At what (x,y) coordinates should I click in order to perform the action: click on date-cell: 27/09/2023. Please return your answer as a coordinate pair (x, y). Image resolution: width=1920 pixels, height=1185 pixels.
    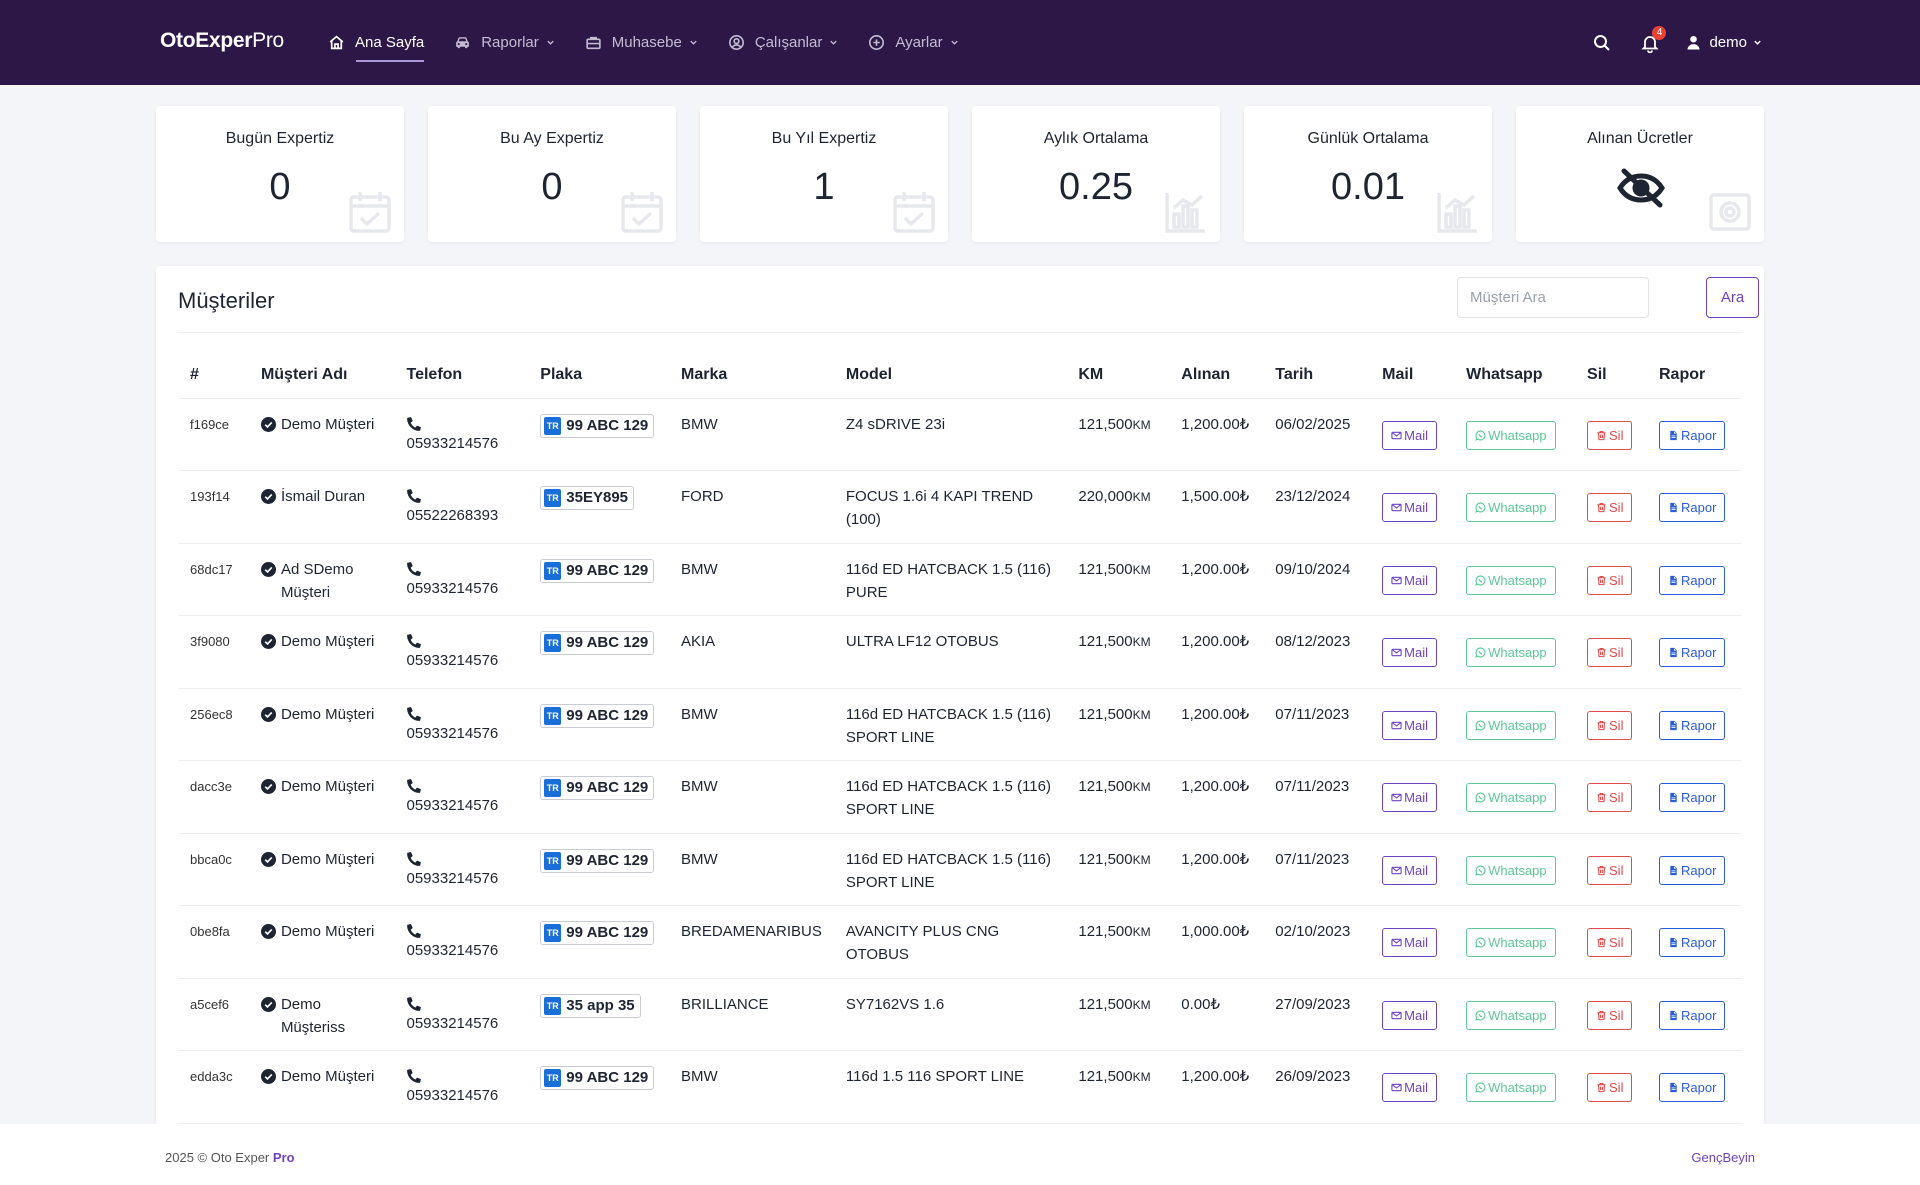
    Looking at the image, I should click on (1317, 1014).